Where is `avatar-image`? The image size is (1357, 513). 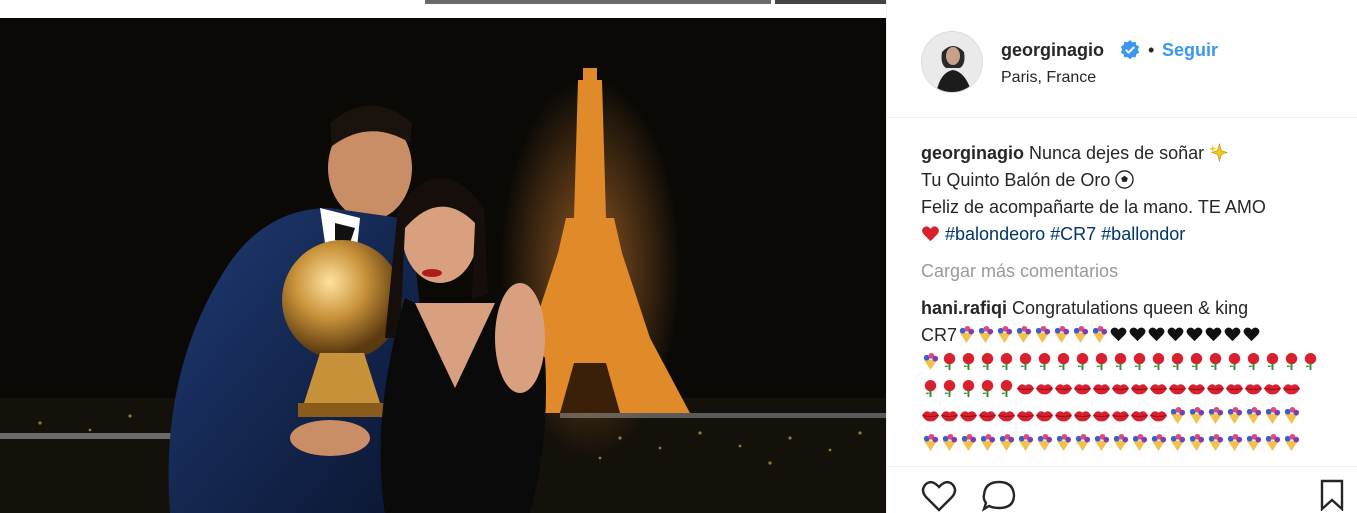 avatar-image is located at coordinates (952, 62).